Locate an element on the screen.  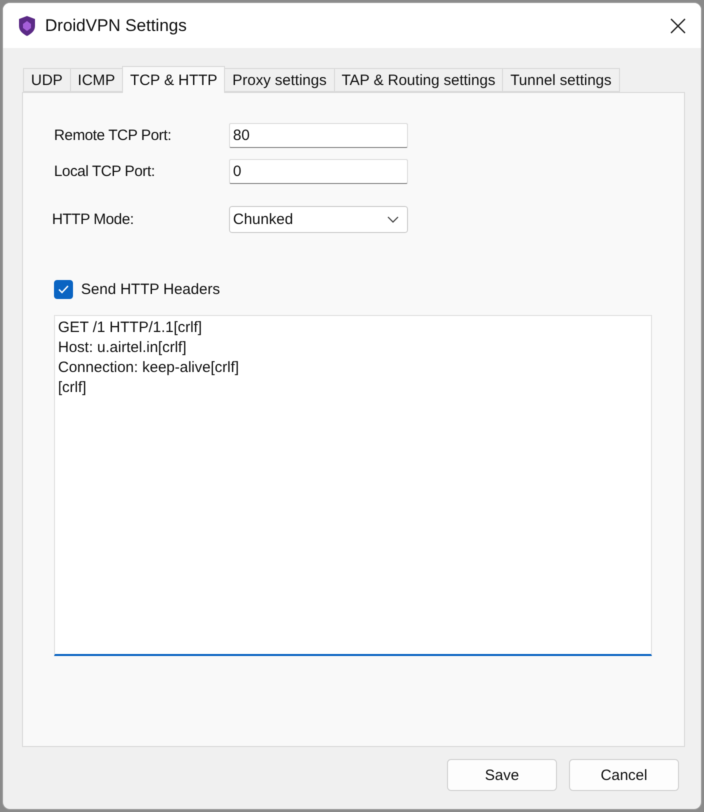
shield-icon is located at coordinates (27, 25).